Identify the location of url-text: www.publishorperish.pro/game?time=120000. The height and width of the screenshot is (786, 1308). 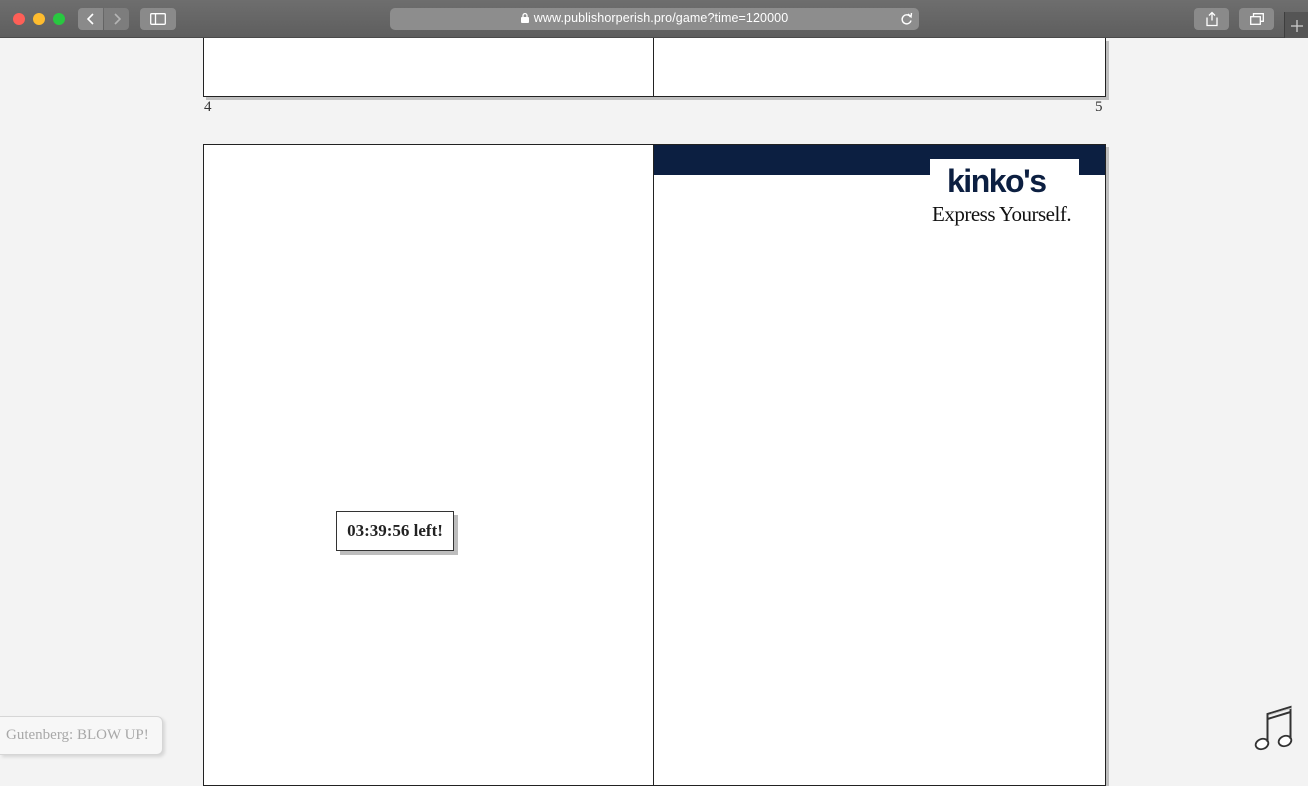
(661, 18).